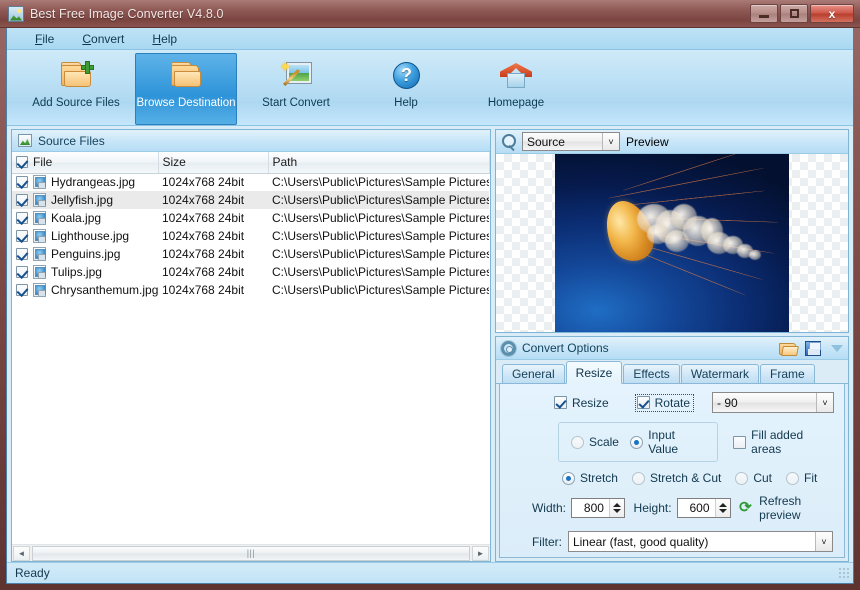 The image size is (860, 590). Describe the element at coordinates (577, 442) in the screenshot. I see `scale-radio` at that location.